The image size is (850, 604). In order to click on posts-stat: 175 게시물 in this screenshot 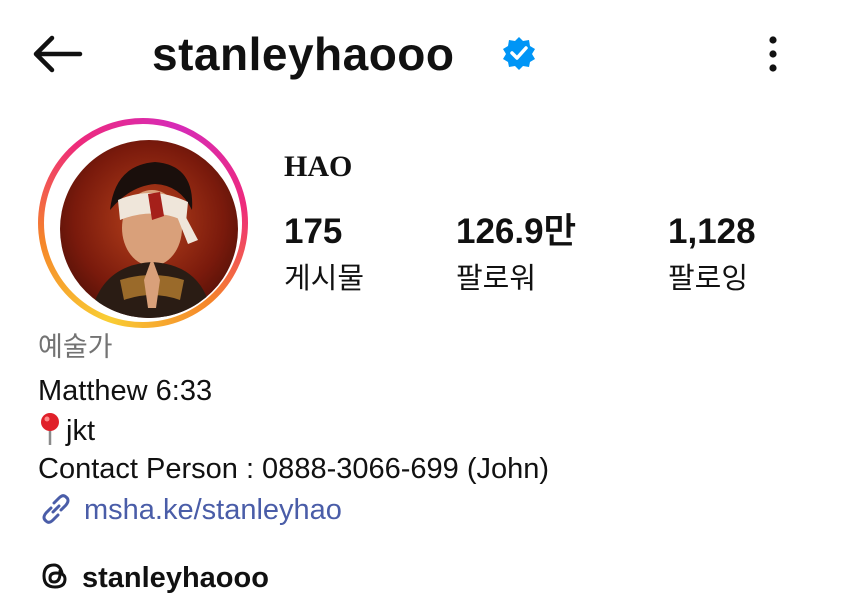, I will do `click(324, 254)`.